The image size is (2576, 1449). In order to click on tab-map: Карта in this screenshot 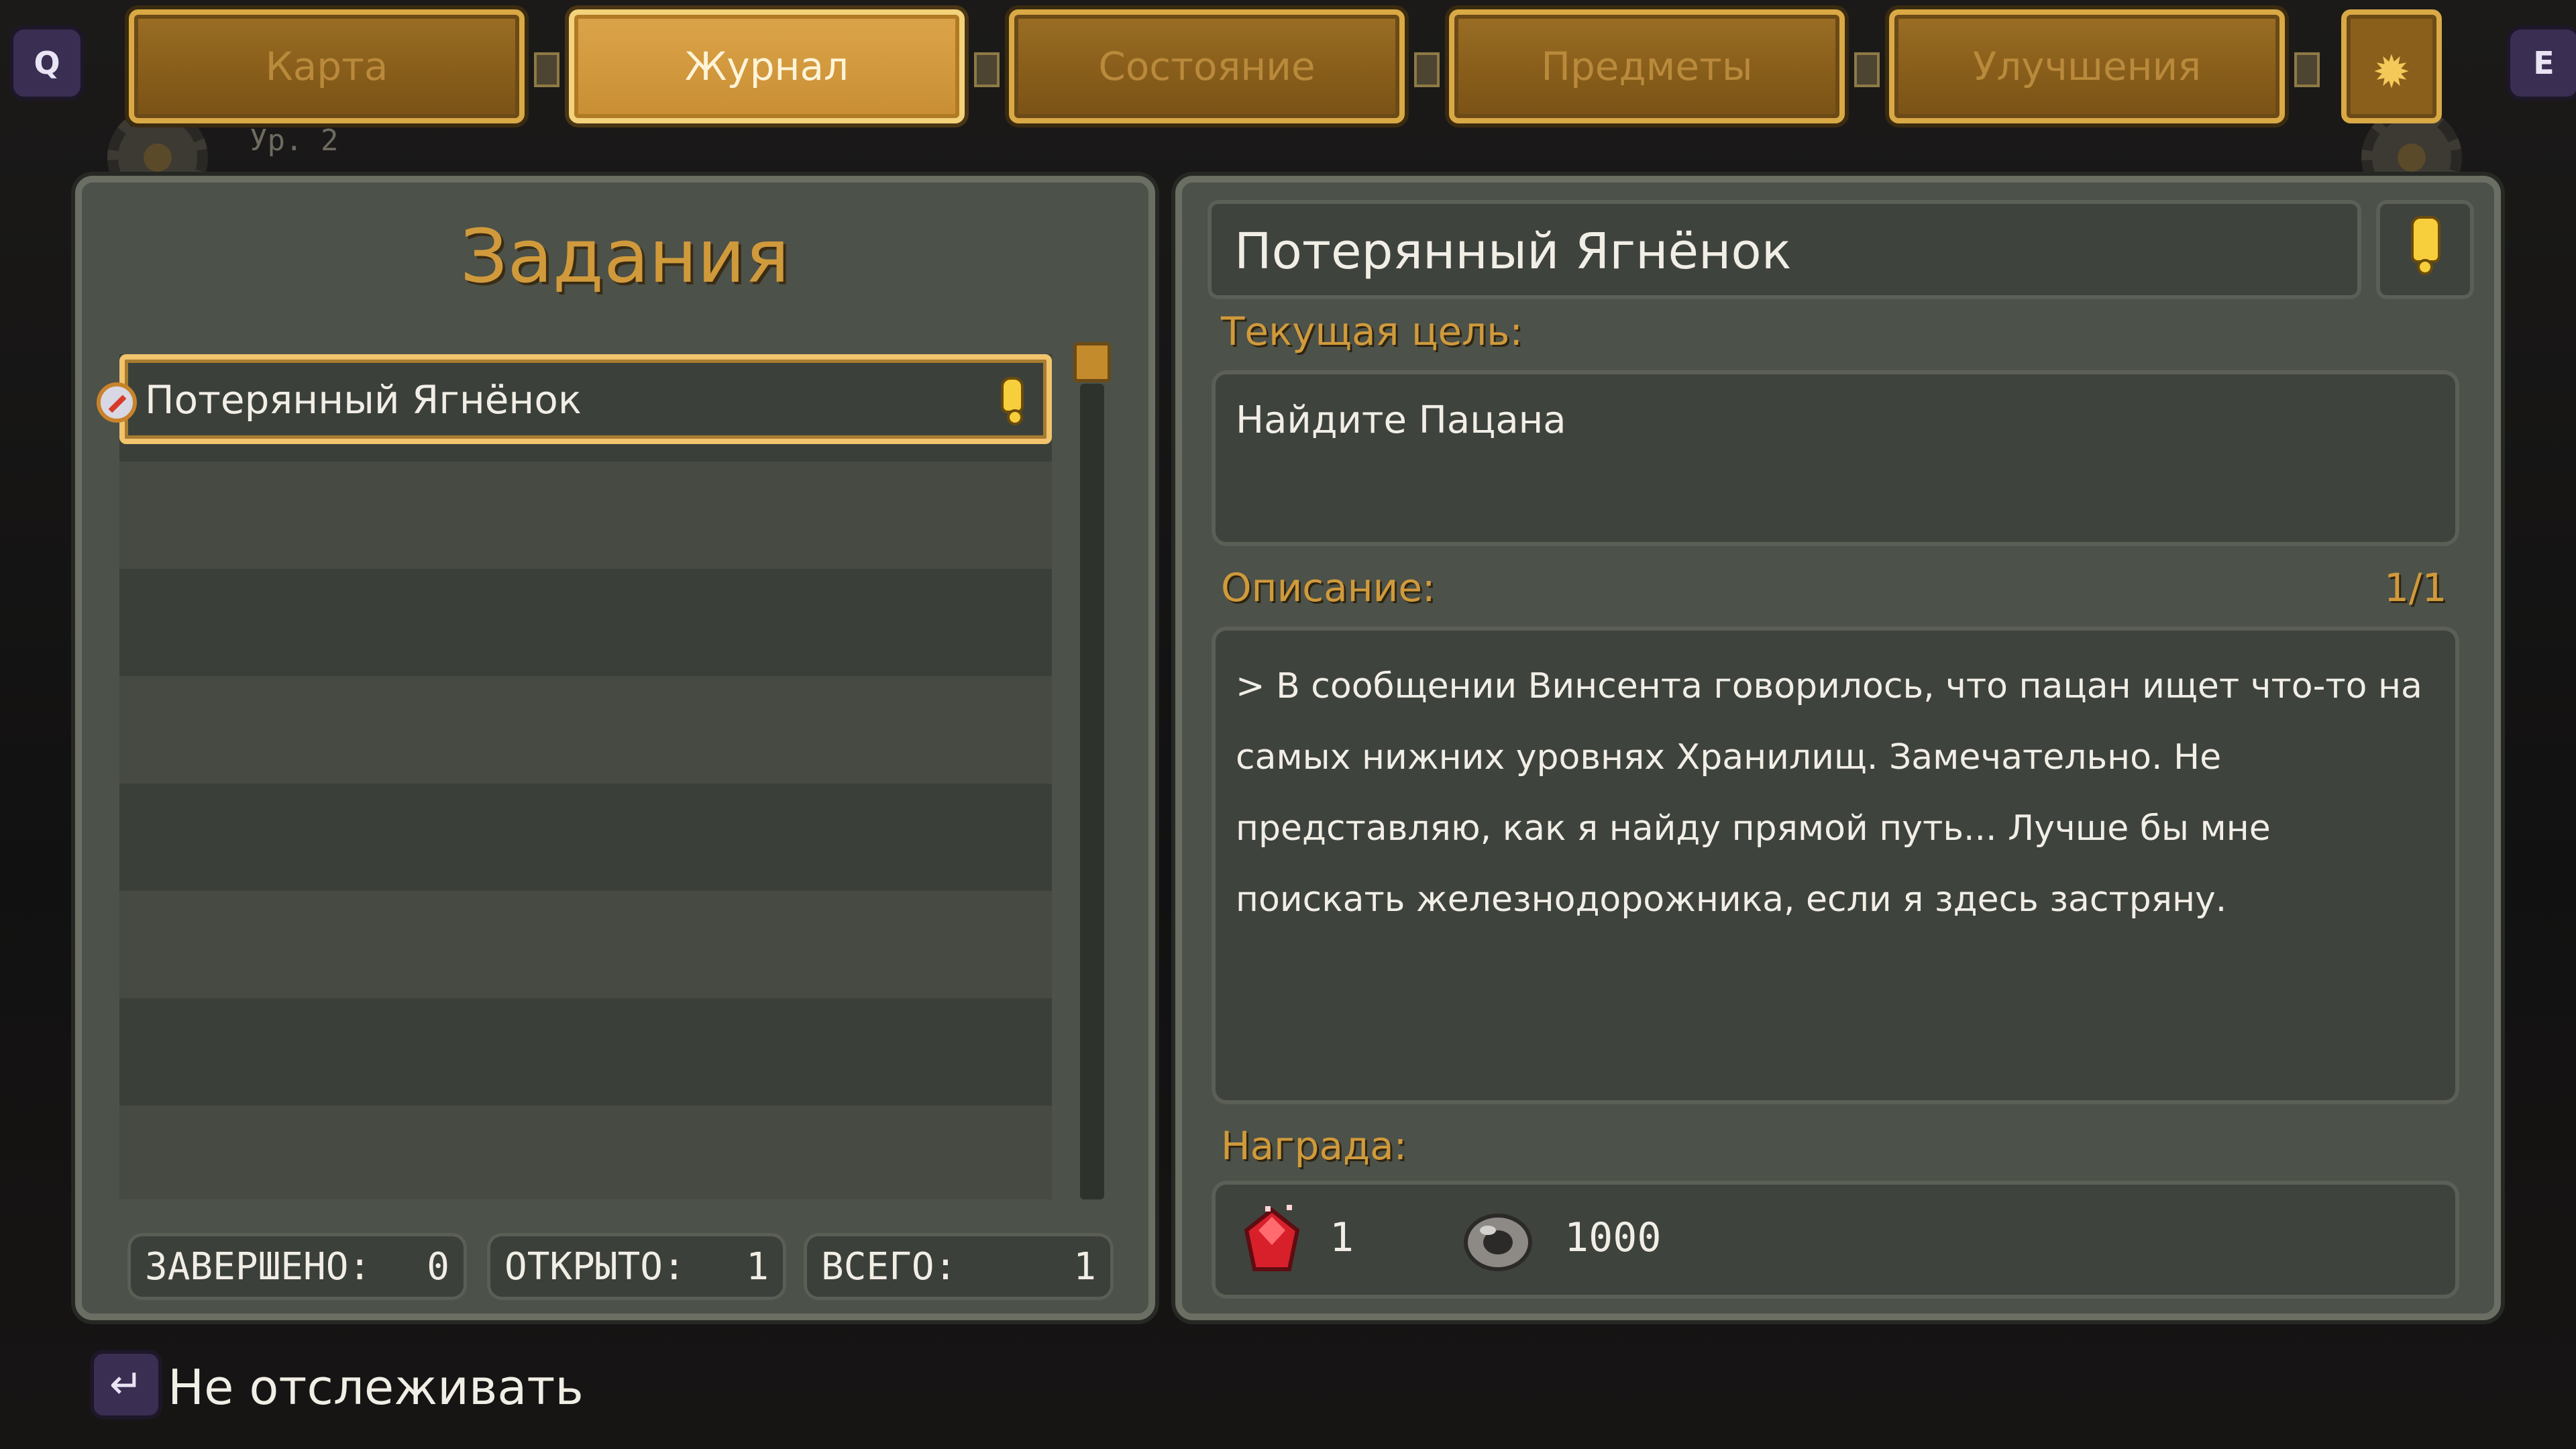, I will do `click(327, 66)`.